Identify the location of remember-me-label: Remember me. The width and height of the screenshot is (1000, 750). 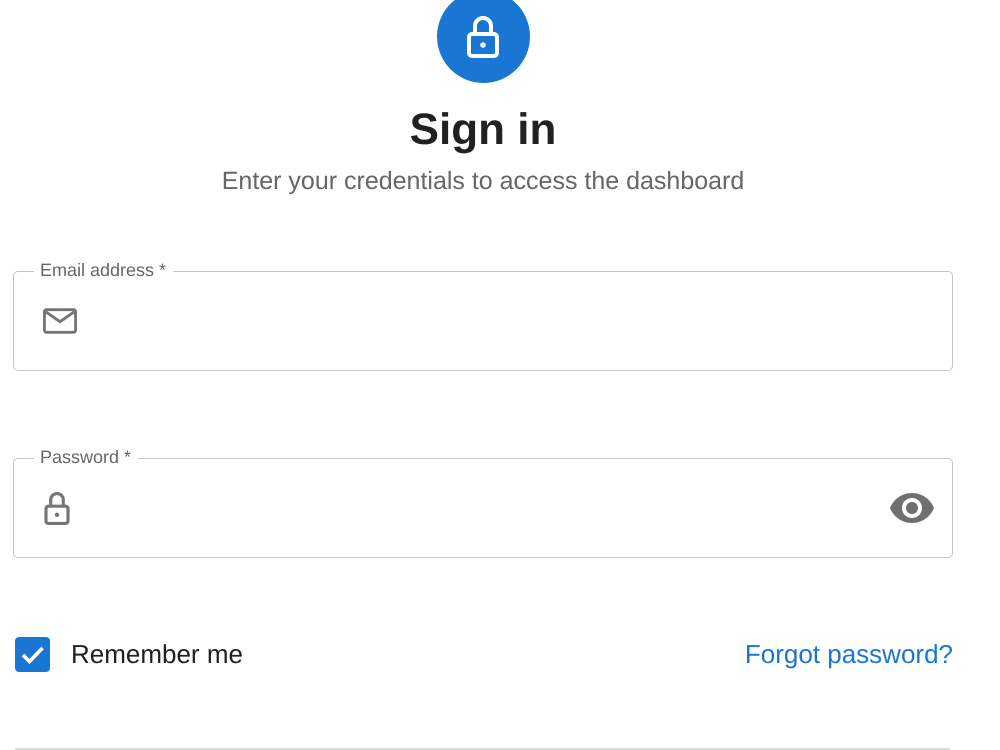
(157, 654).